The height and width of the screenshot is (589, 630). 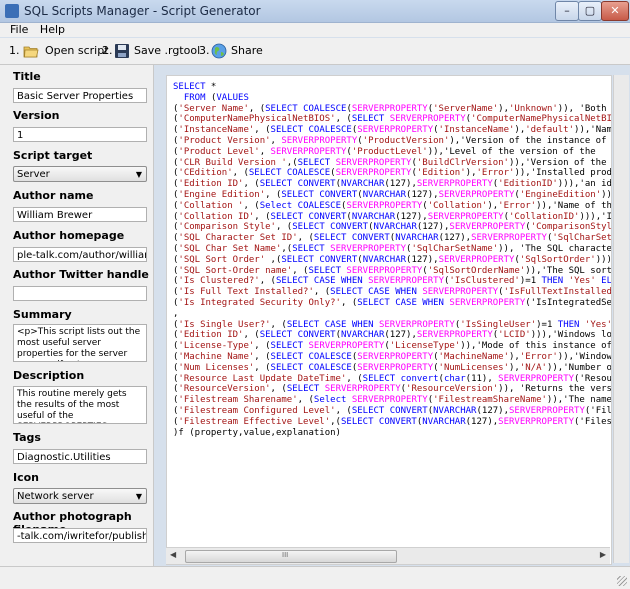 I want to click on icon-select: Network server ▼, so click(x=80, y=496).